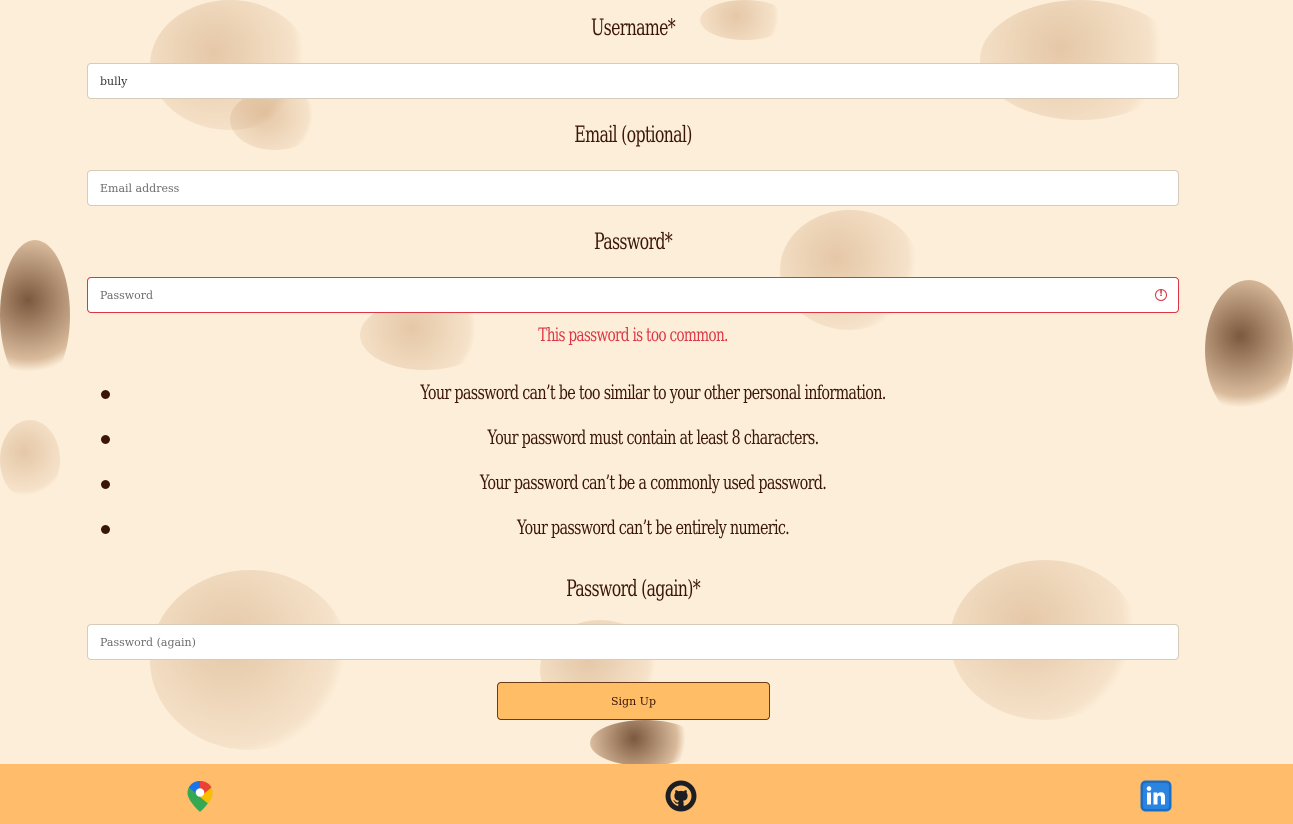 The width and height of the screenshot is (1293, 824). What do you see at coordinates (140, 188) in the screenshot?
I see `email-placeholder: Email address` at bounding box center [140, 188].